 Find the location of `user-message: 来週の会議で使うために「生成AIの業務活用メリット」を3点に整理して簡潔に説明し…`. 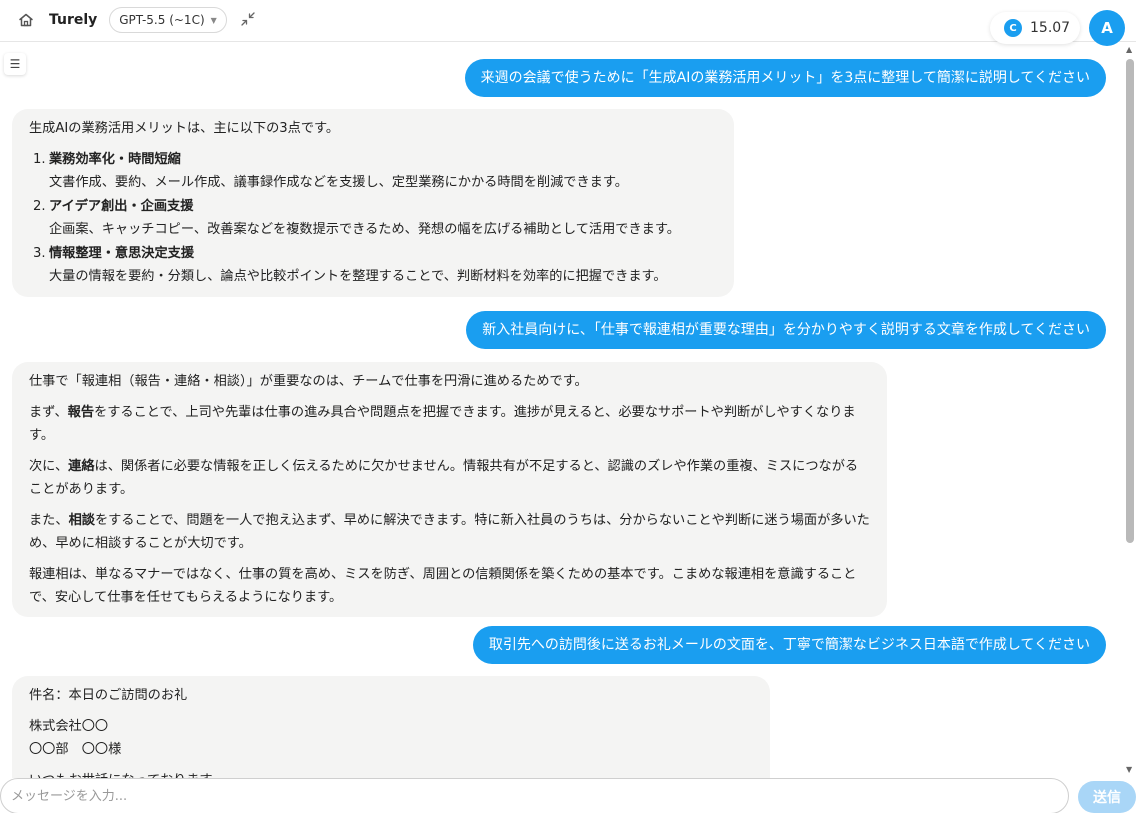

user-message: 来週の会議で使うために「生成AIの業務活用メリット」を3点に整理して簡潔に説明し… is located at coordinates (785, 78).